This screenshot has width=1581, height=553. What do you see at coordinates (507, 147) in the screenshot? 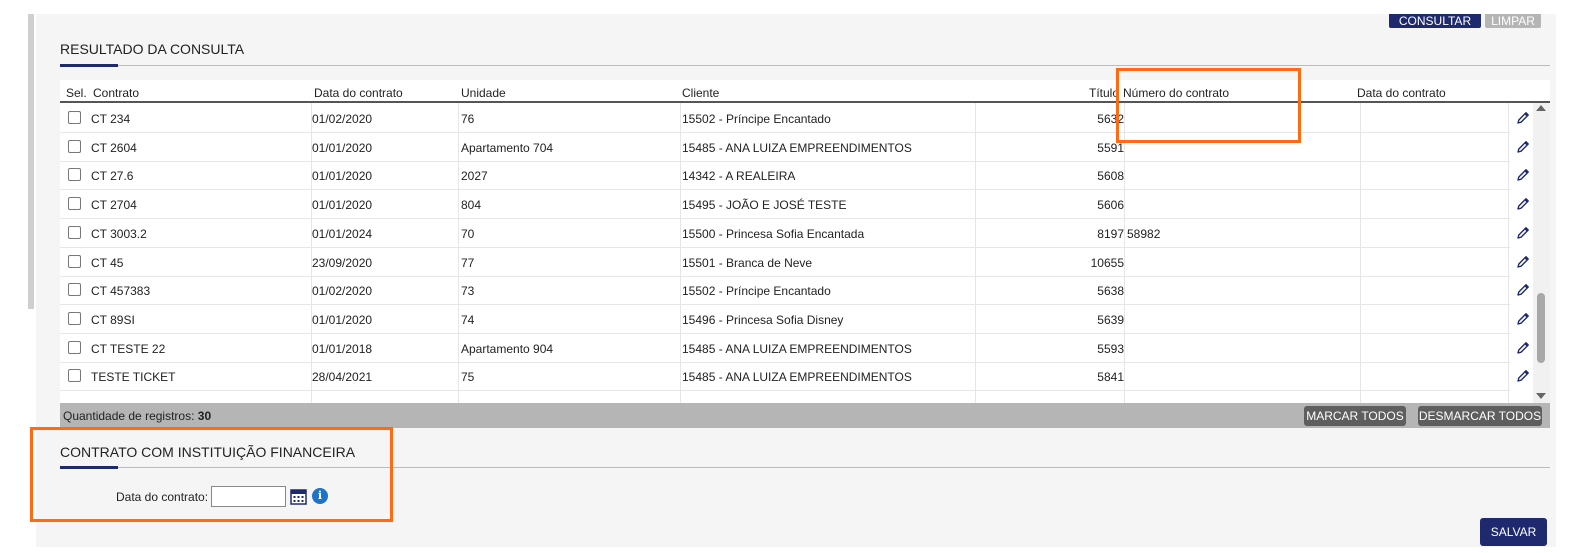
I see `cell-unidade: Apartamento 704` at bounding box center [507, 147].